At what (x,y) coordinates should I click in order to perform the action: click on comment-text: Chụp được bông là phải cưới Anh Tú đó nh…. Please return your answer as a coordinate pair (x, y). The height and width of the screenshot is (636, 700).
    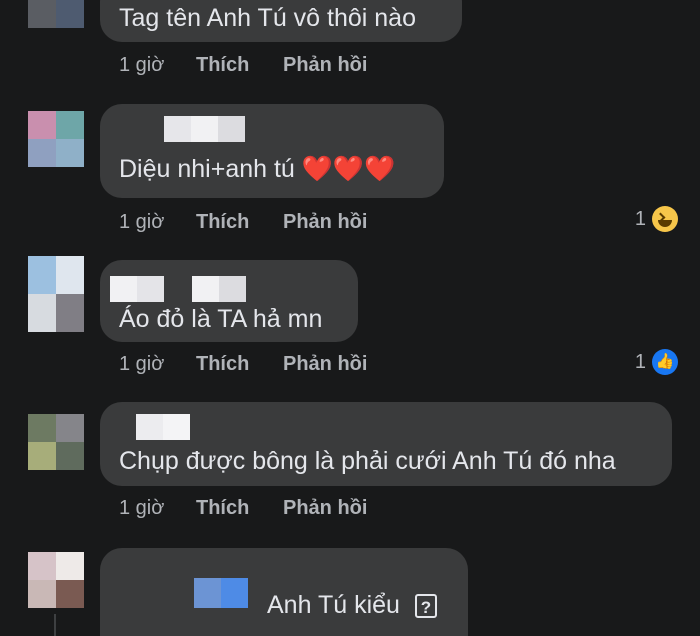
    Looking at the image, I should click on (367, 461).